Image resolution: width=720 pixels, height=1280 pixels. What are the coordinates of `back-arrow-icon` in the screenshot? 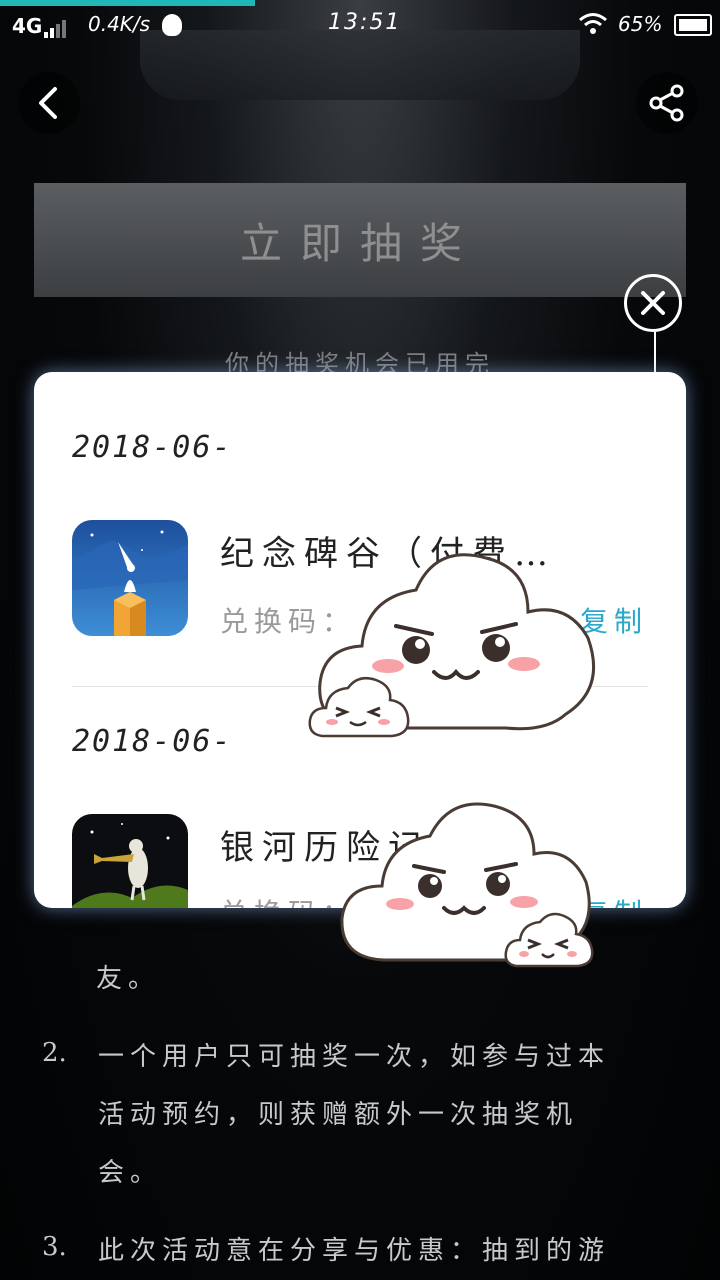 It's located at (48, 103).